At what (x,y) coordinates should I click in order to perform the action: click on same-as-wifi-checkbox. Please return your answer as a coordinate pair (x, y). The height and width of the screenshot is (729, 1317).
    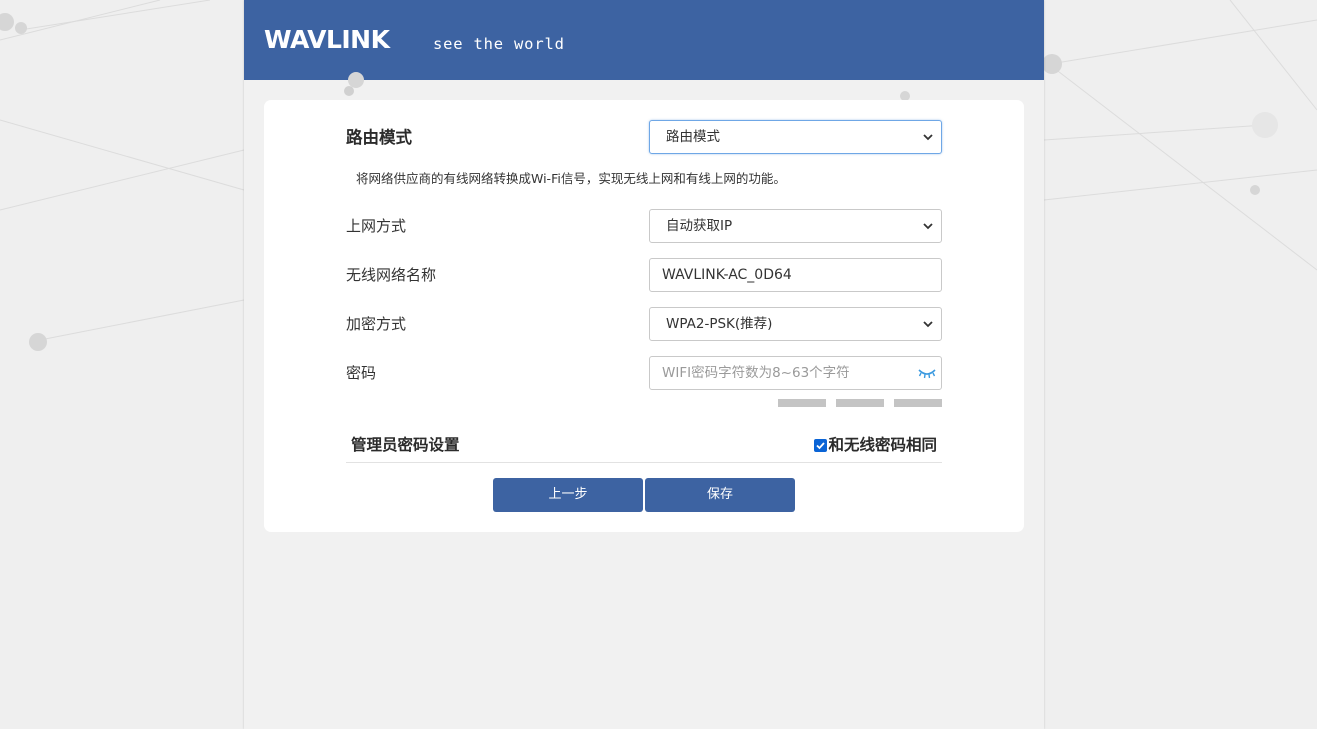
    Looking at the image, I should click on (821, 445).